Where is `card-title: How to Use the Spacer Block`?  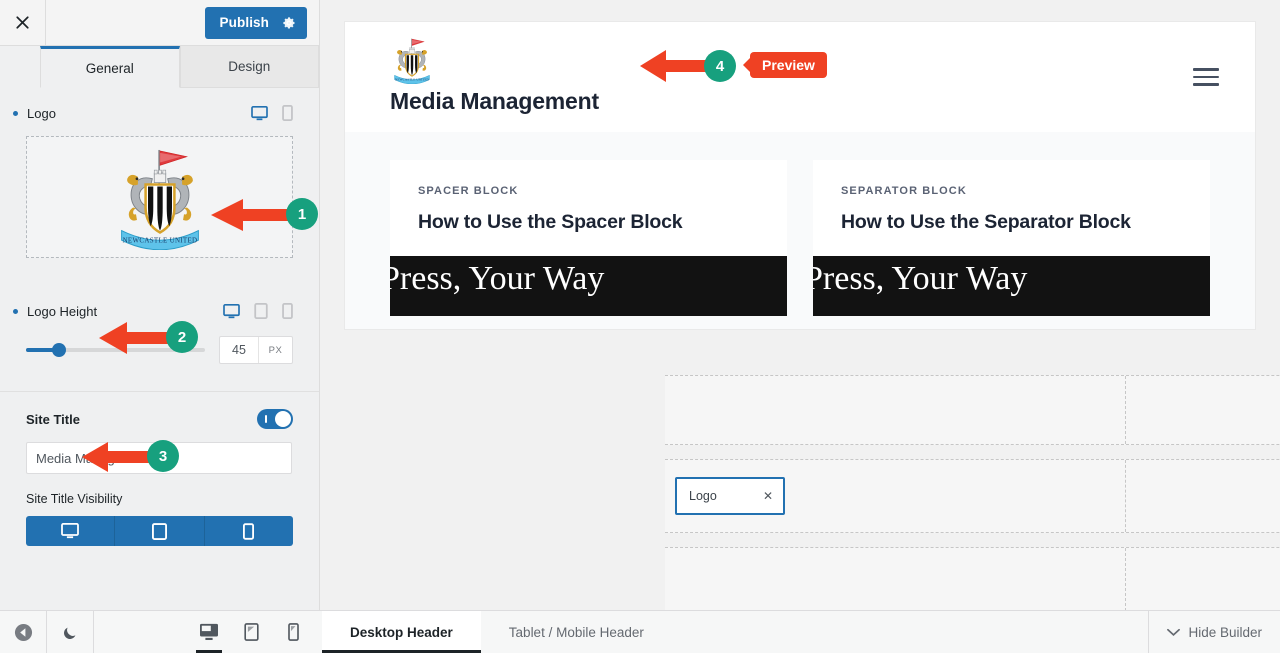 card-title: How to Use the Spacer Block is located at coordinates (550, 222).